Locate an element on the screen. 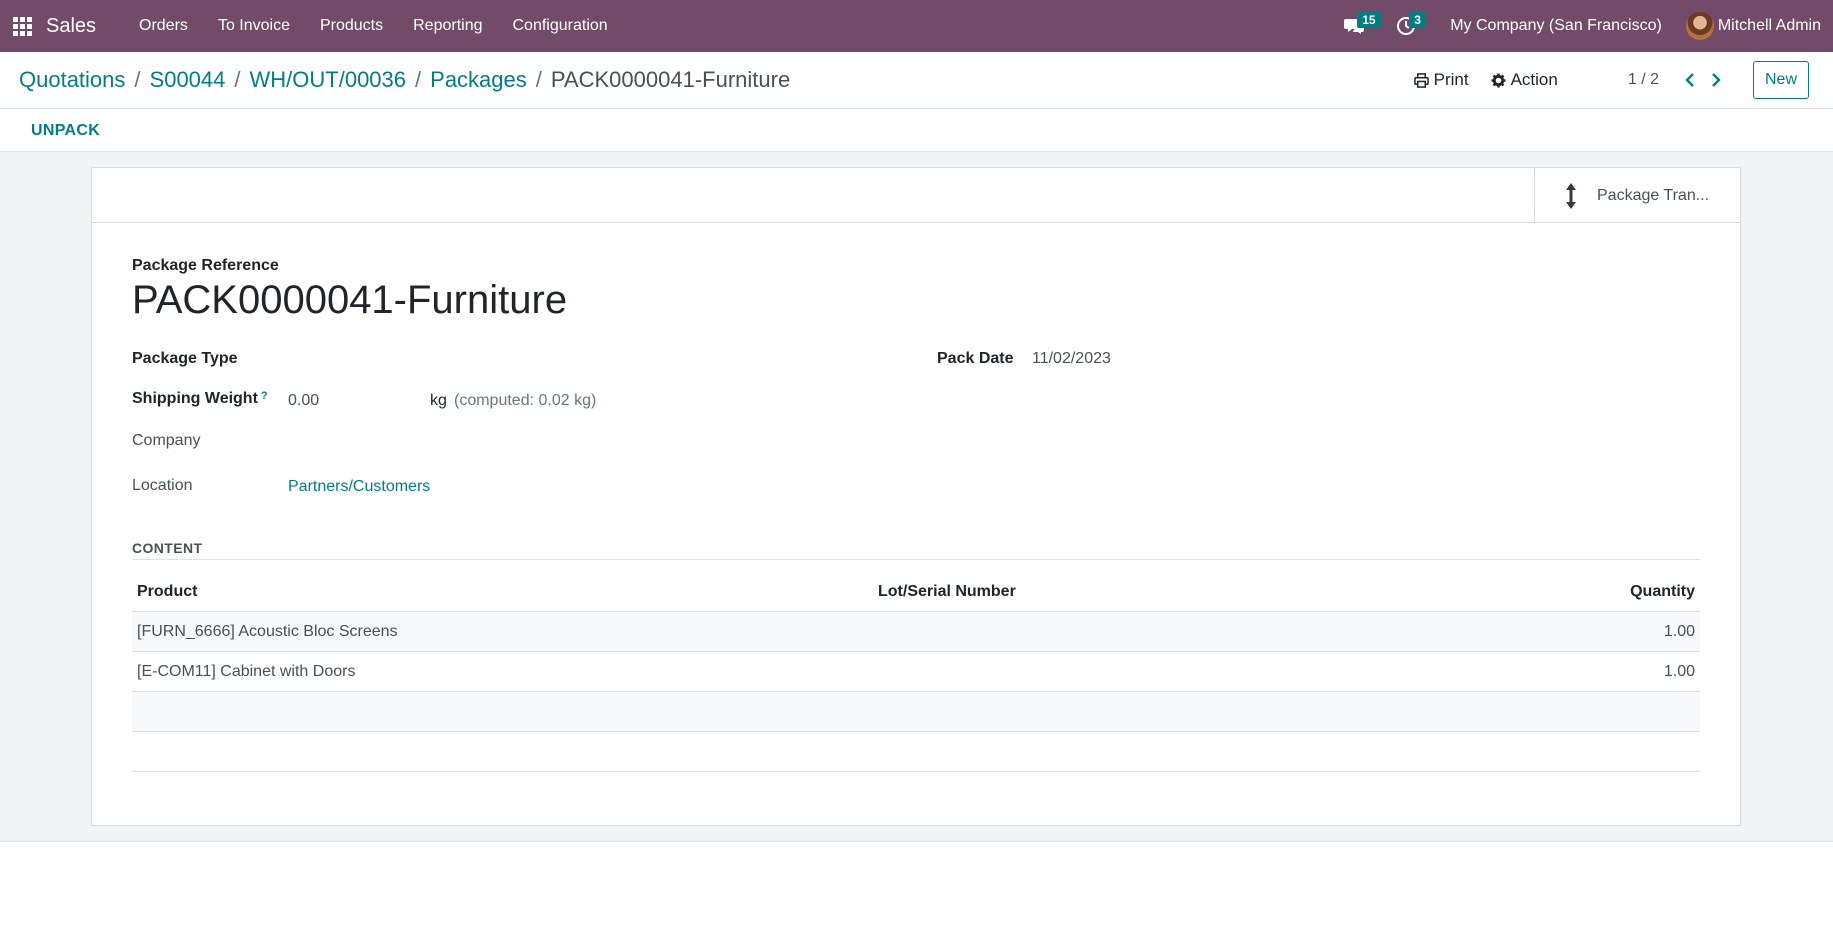 The height and width of the screenshot is (946, 1833). messages-button: 15 is located at coordinates (1356, 26).